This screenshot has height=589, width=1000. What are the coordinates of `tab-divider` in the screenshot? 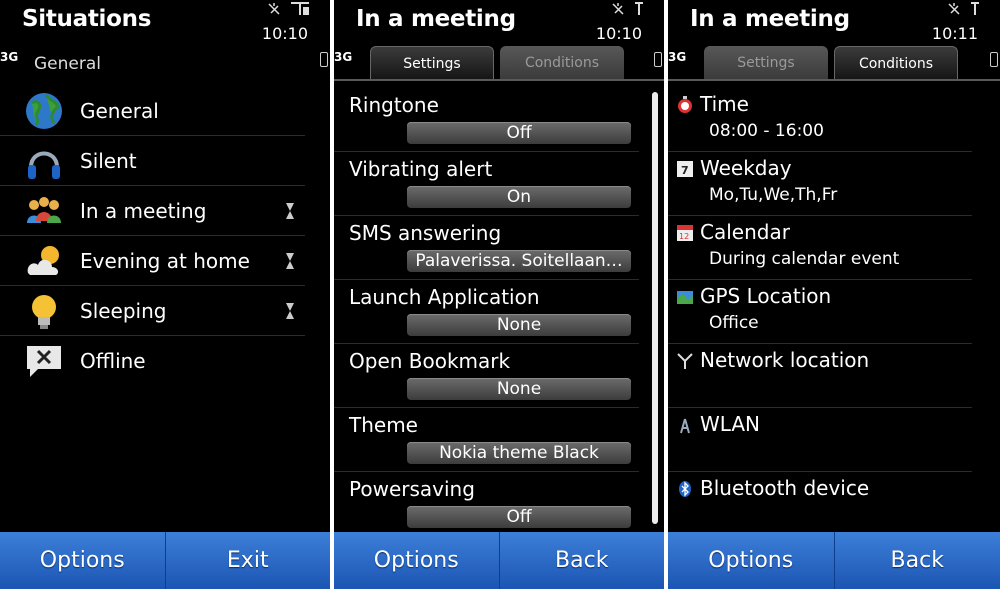 It's located at (499, 80).